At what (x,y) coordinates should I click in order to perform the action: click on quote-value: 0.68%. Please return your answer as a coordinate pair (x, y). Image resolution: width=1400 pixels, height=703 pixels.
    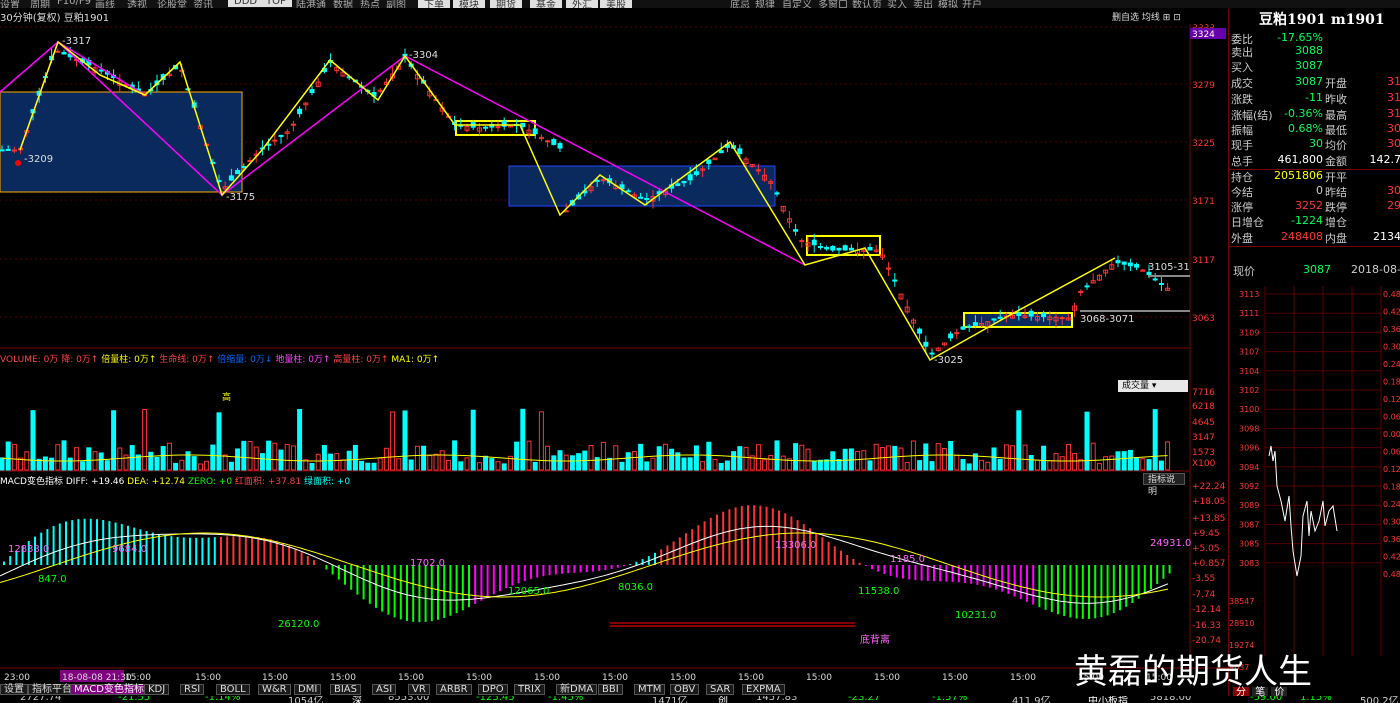
    Looking at the image, I should click on (1305, 128).